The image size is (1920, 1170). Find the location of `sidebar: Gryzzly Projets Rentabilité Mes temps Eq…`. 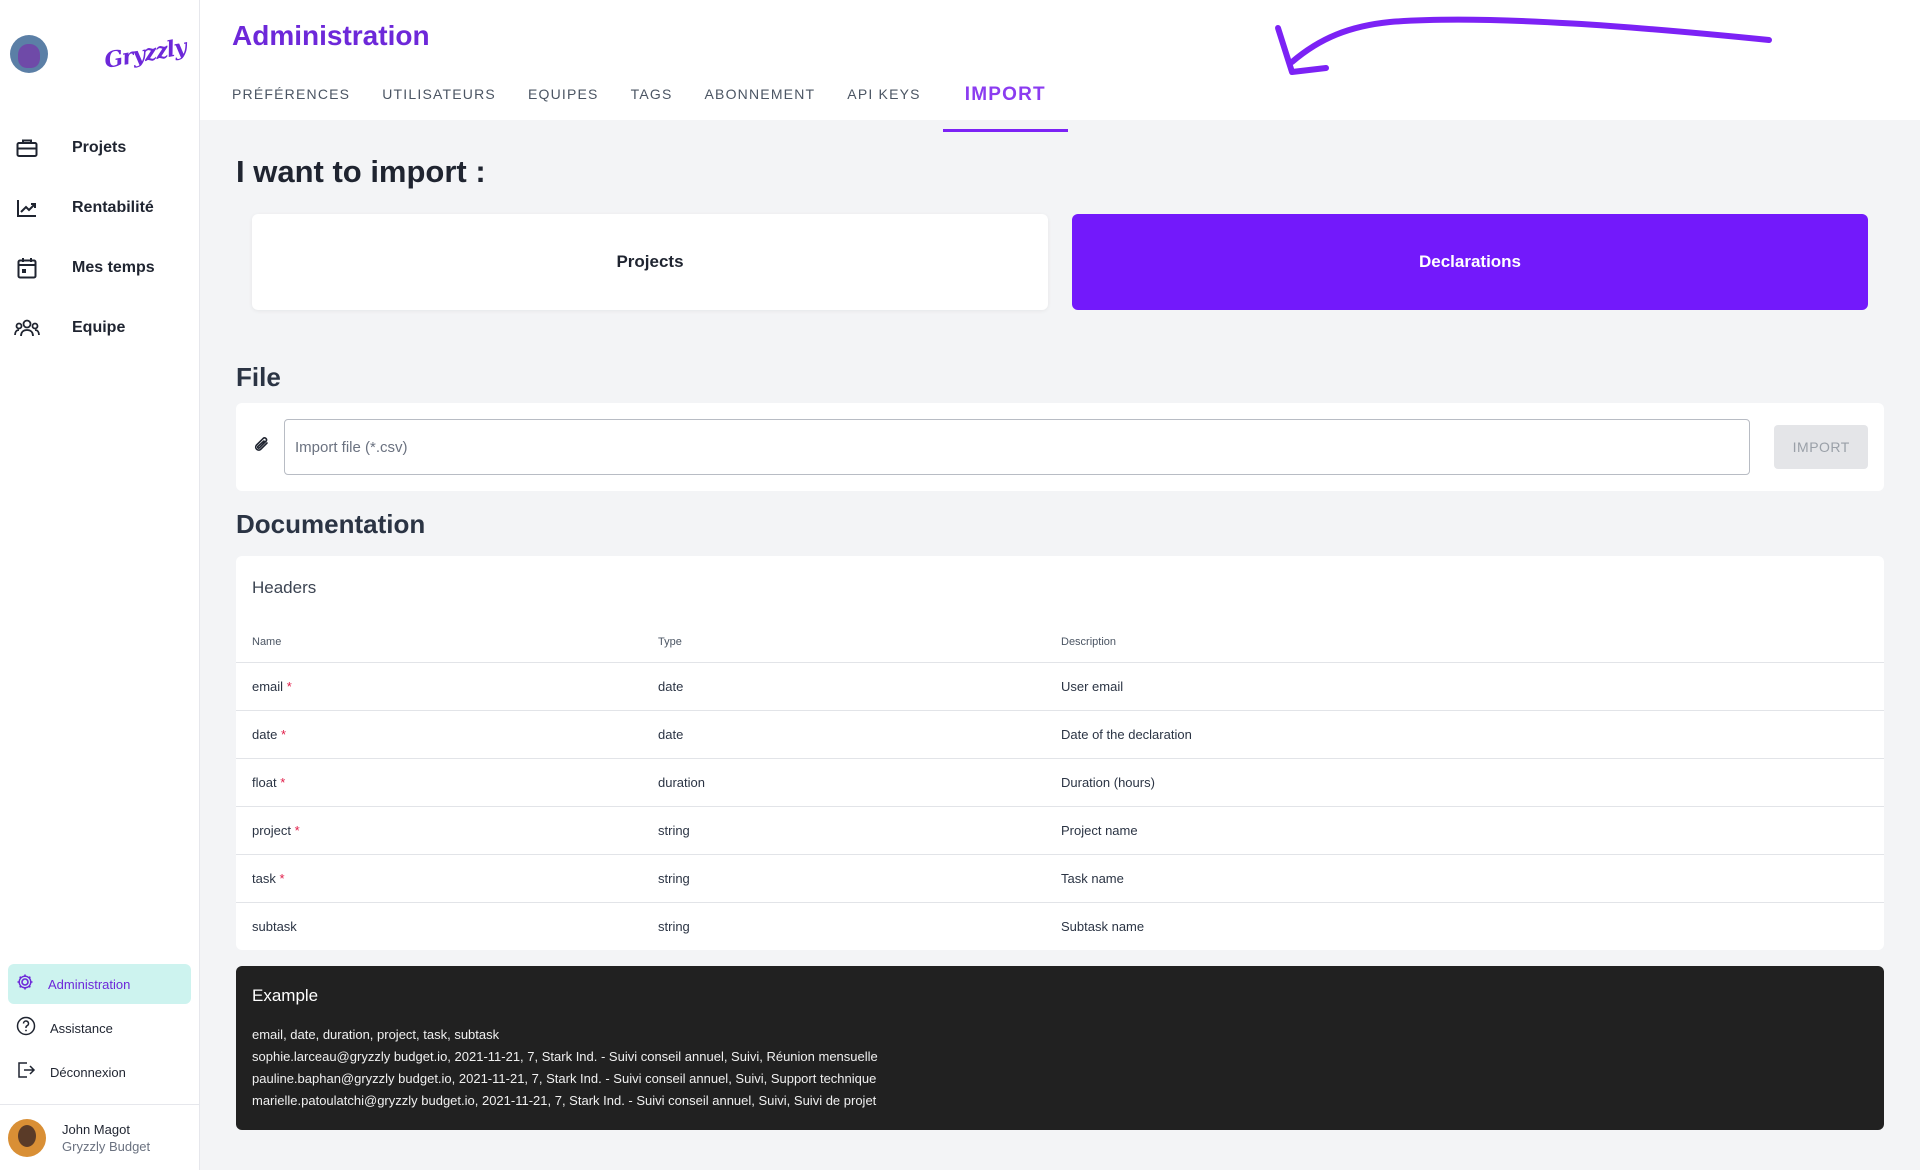

sidebar: Gryzzly Projets Rentabilité Mes temps Eq… is located at coordinates (100, 585).